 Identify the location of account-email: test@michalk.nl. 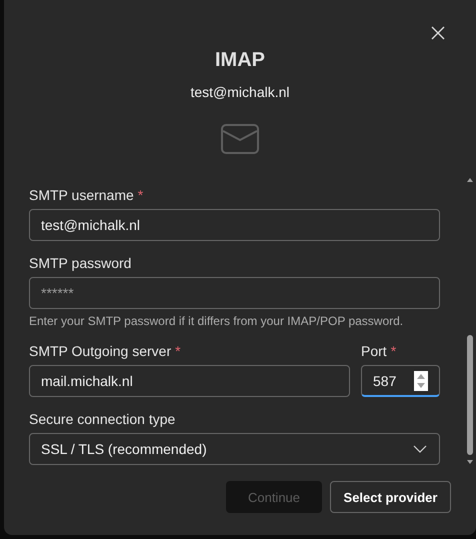
(240, 92).